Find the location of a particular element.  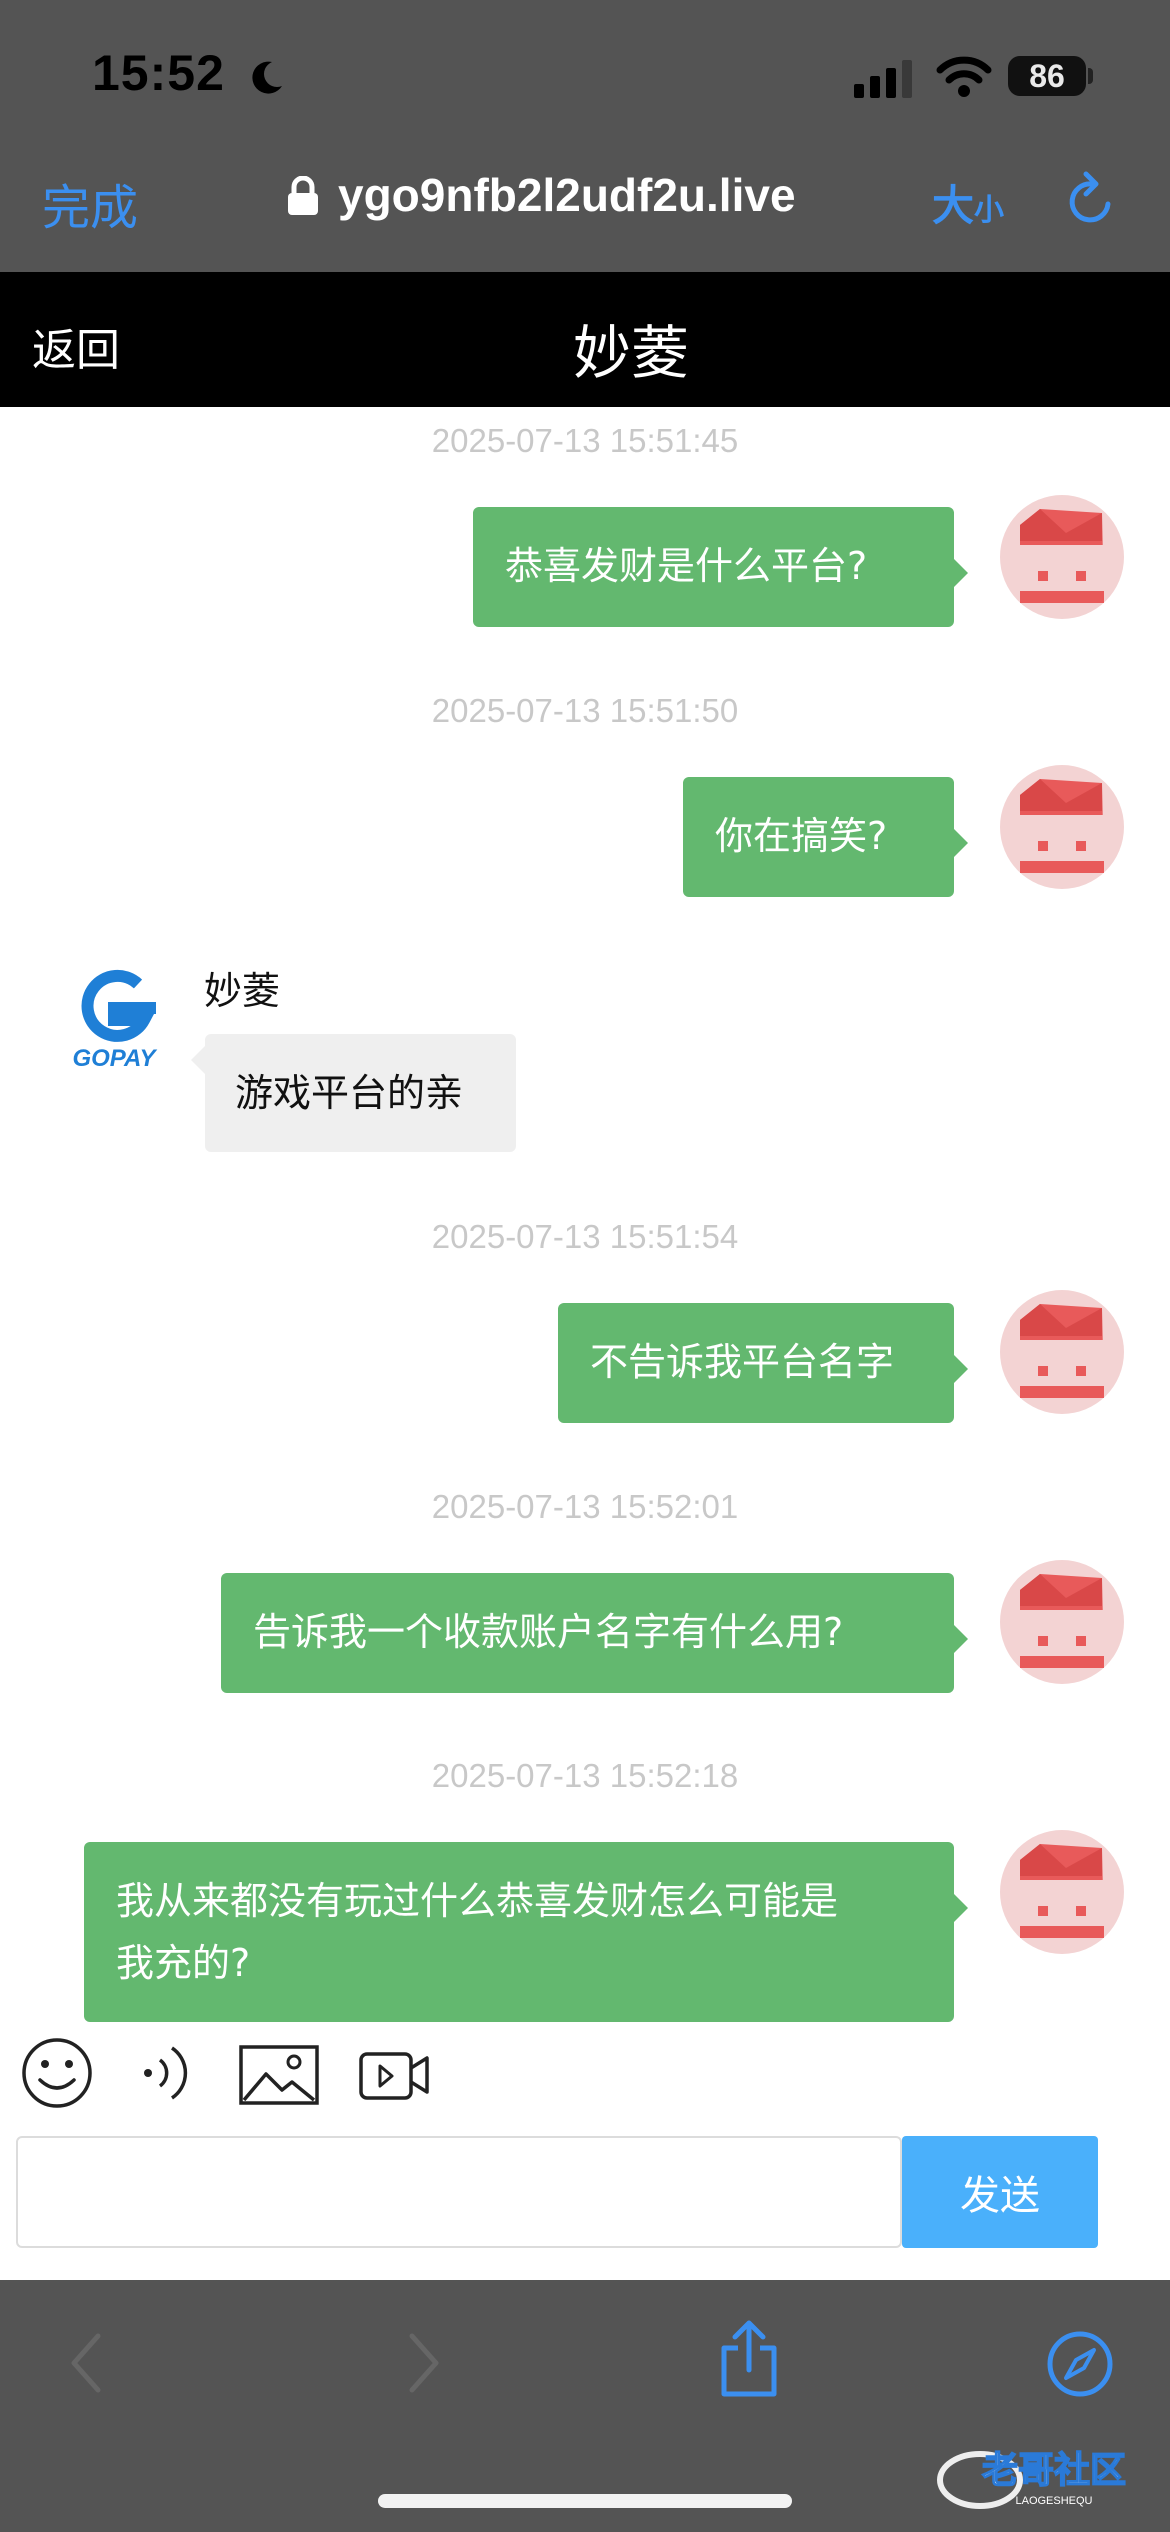

share-icon is located at coordinates (749, 2359).